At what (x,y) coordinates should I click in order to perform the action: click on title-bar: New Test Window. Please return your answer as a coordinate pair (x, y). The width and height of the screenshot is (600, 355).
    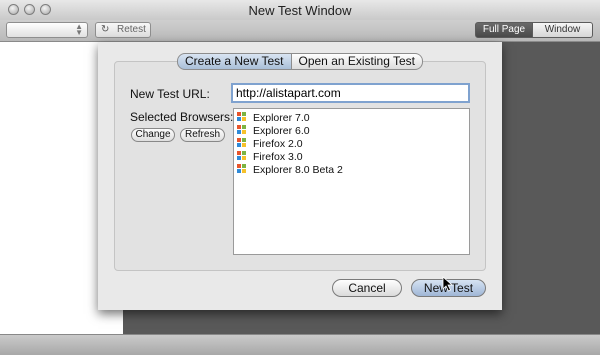
    Looking at the image, I should click on (300, 10).